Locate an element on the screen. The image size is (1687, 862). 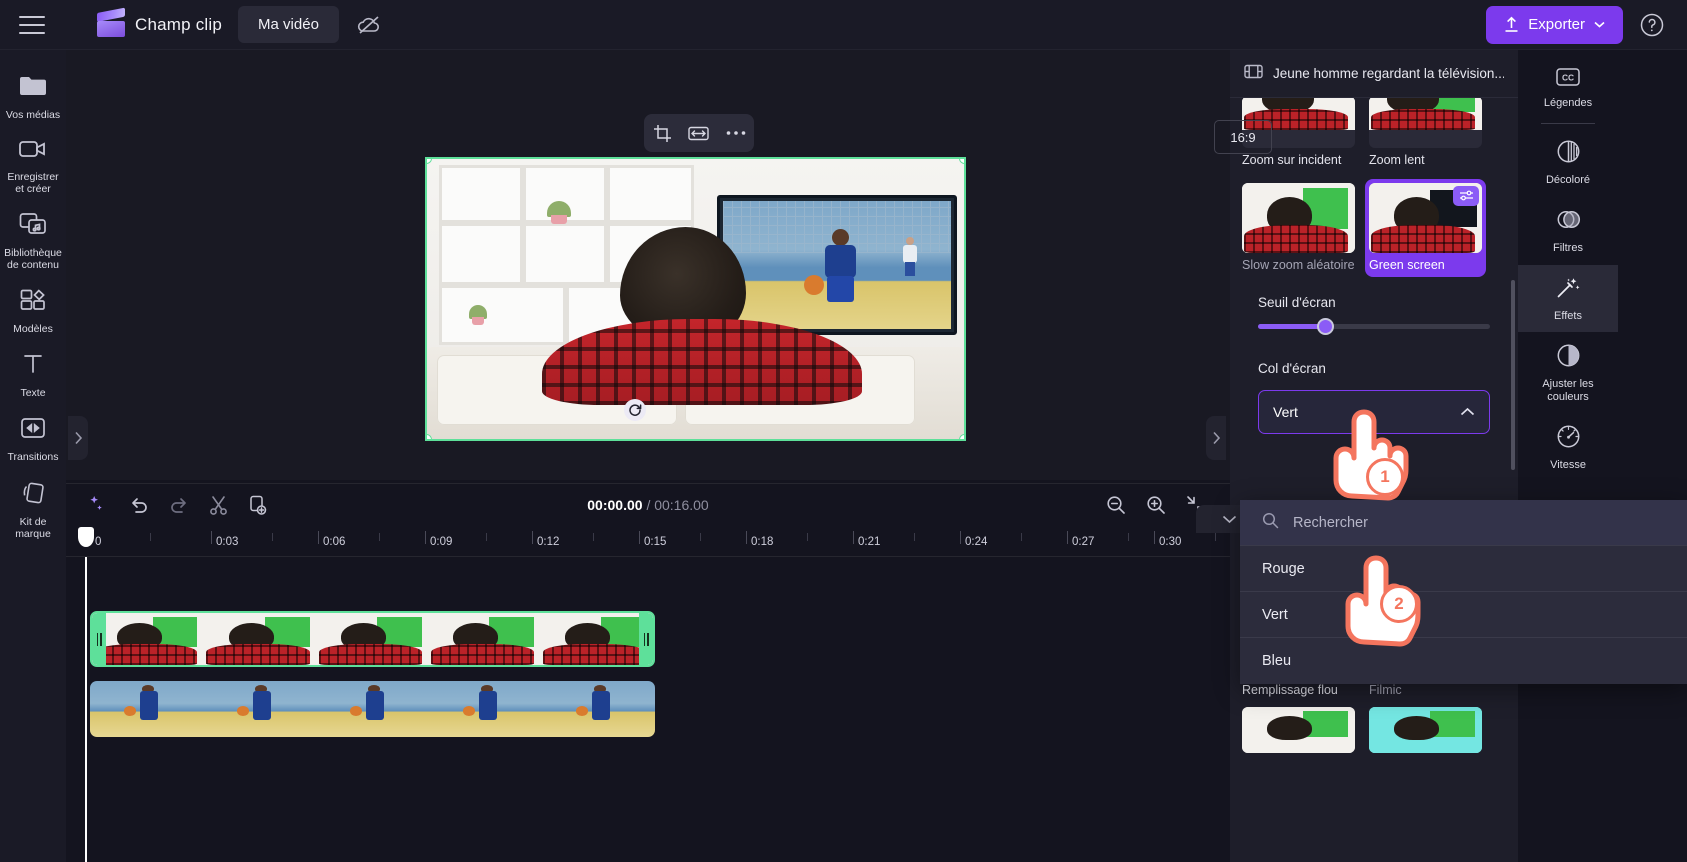
effect-item-green-screen: Green screen is located at coordinates (1425, 228).